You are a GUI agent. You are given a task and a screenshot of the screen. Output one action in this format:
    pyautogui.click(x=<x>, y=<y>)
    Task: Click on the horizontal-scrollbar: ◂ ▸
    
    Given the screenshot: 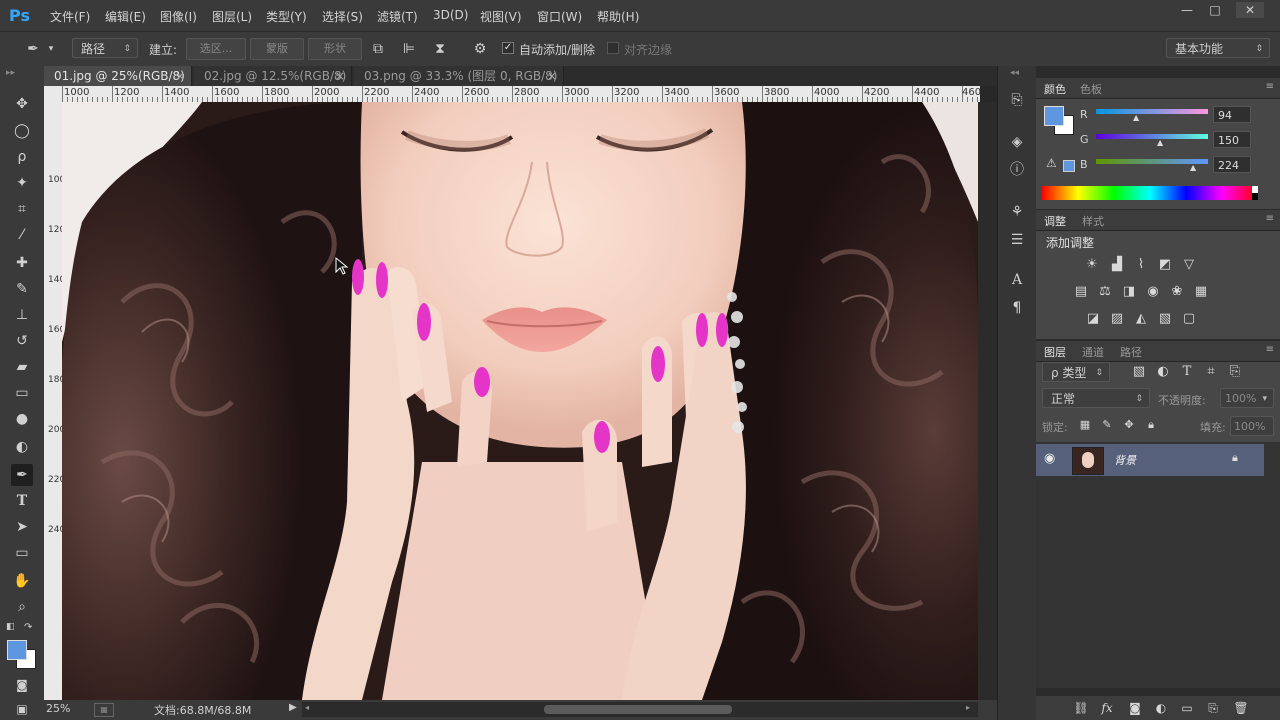 What is the action you would take?
    pyautogui.click(x=640, y=709)
    